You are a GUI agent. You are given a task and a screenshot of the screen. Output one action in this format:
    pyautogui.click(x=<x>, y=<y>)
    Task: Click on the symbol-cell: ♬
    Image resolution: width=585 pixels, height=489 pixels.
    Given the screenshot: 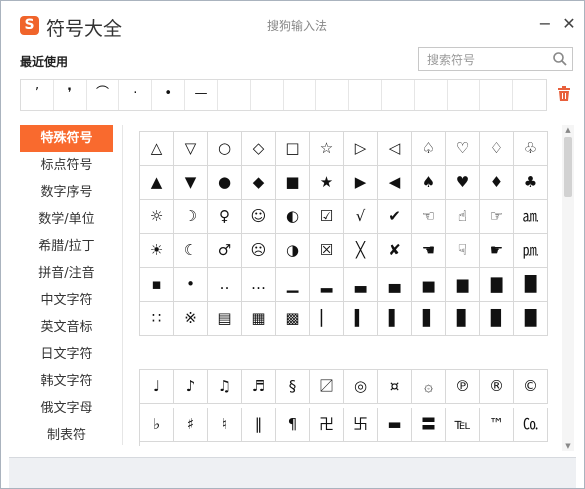 What is the action you would take?
    pyautogui.click(x=259, y=387)
    